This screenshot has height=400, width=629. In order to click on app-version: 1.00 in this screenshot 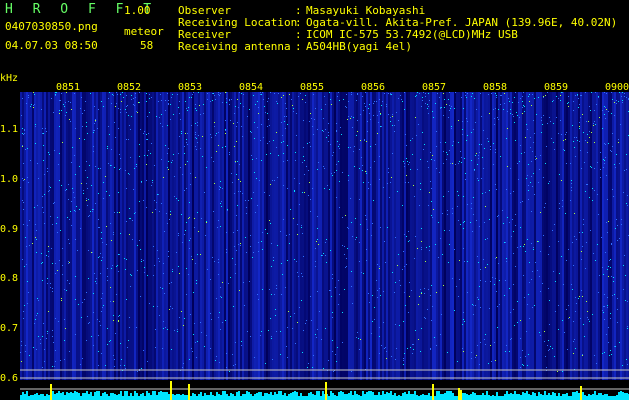, I will do `click(137, 10)`.